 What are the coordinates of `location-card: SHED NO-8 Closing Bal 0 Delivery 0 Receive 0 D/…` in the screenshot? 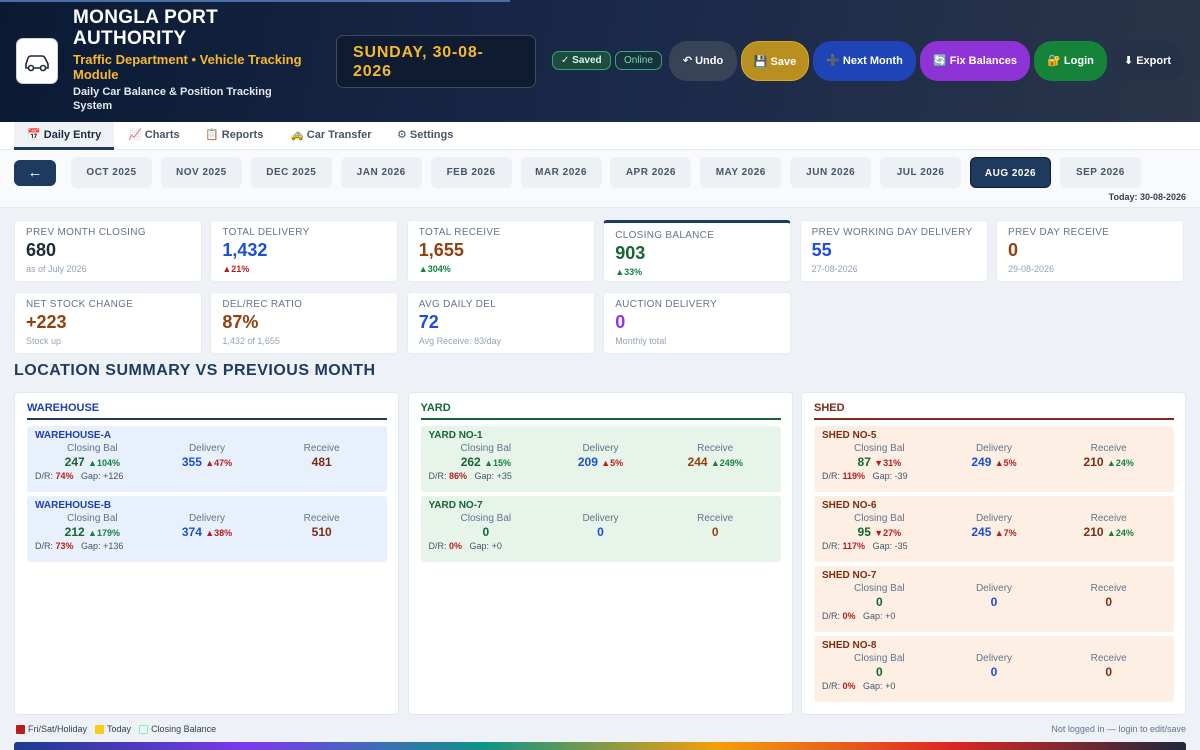 It's located at (994, 669).